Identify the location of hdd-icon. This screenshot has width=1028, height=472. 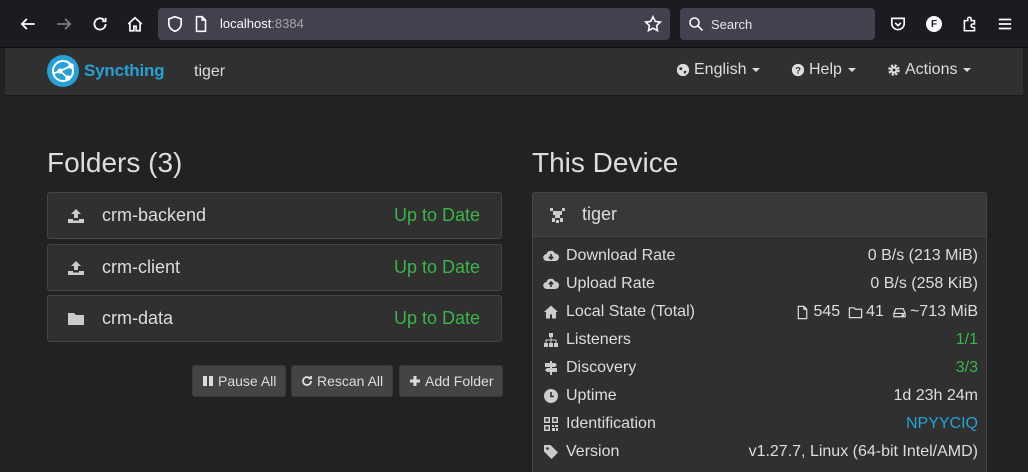
(899, 312).